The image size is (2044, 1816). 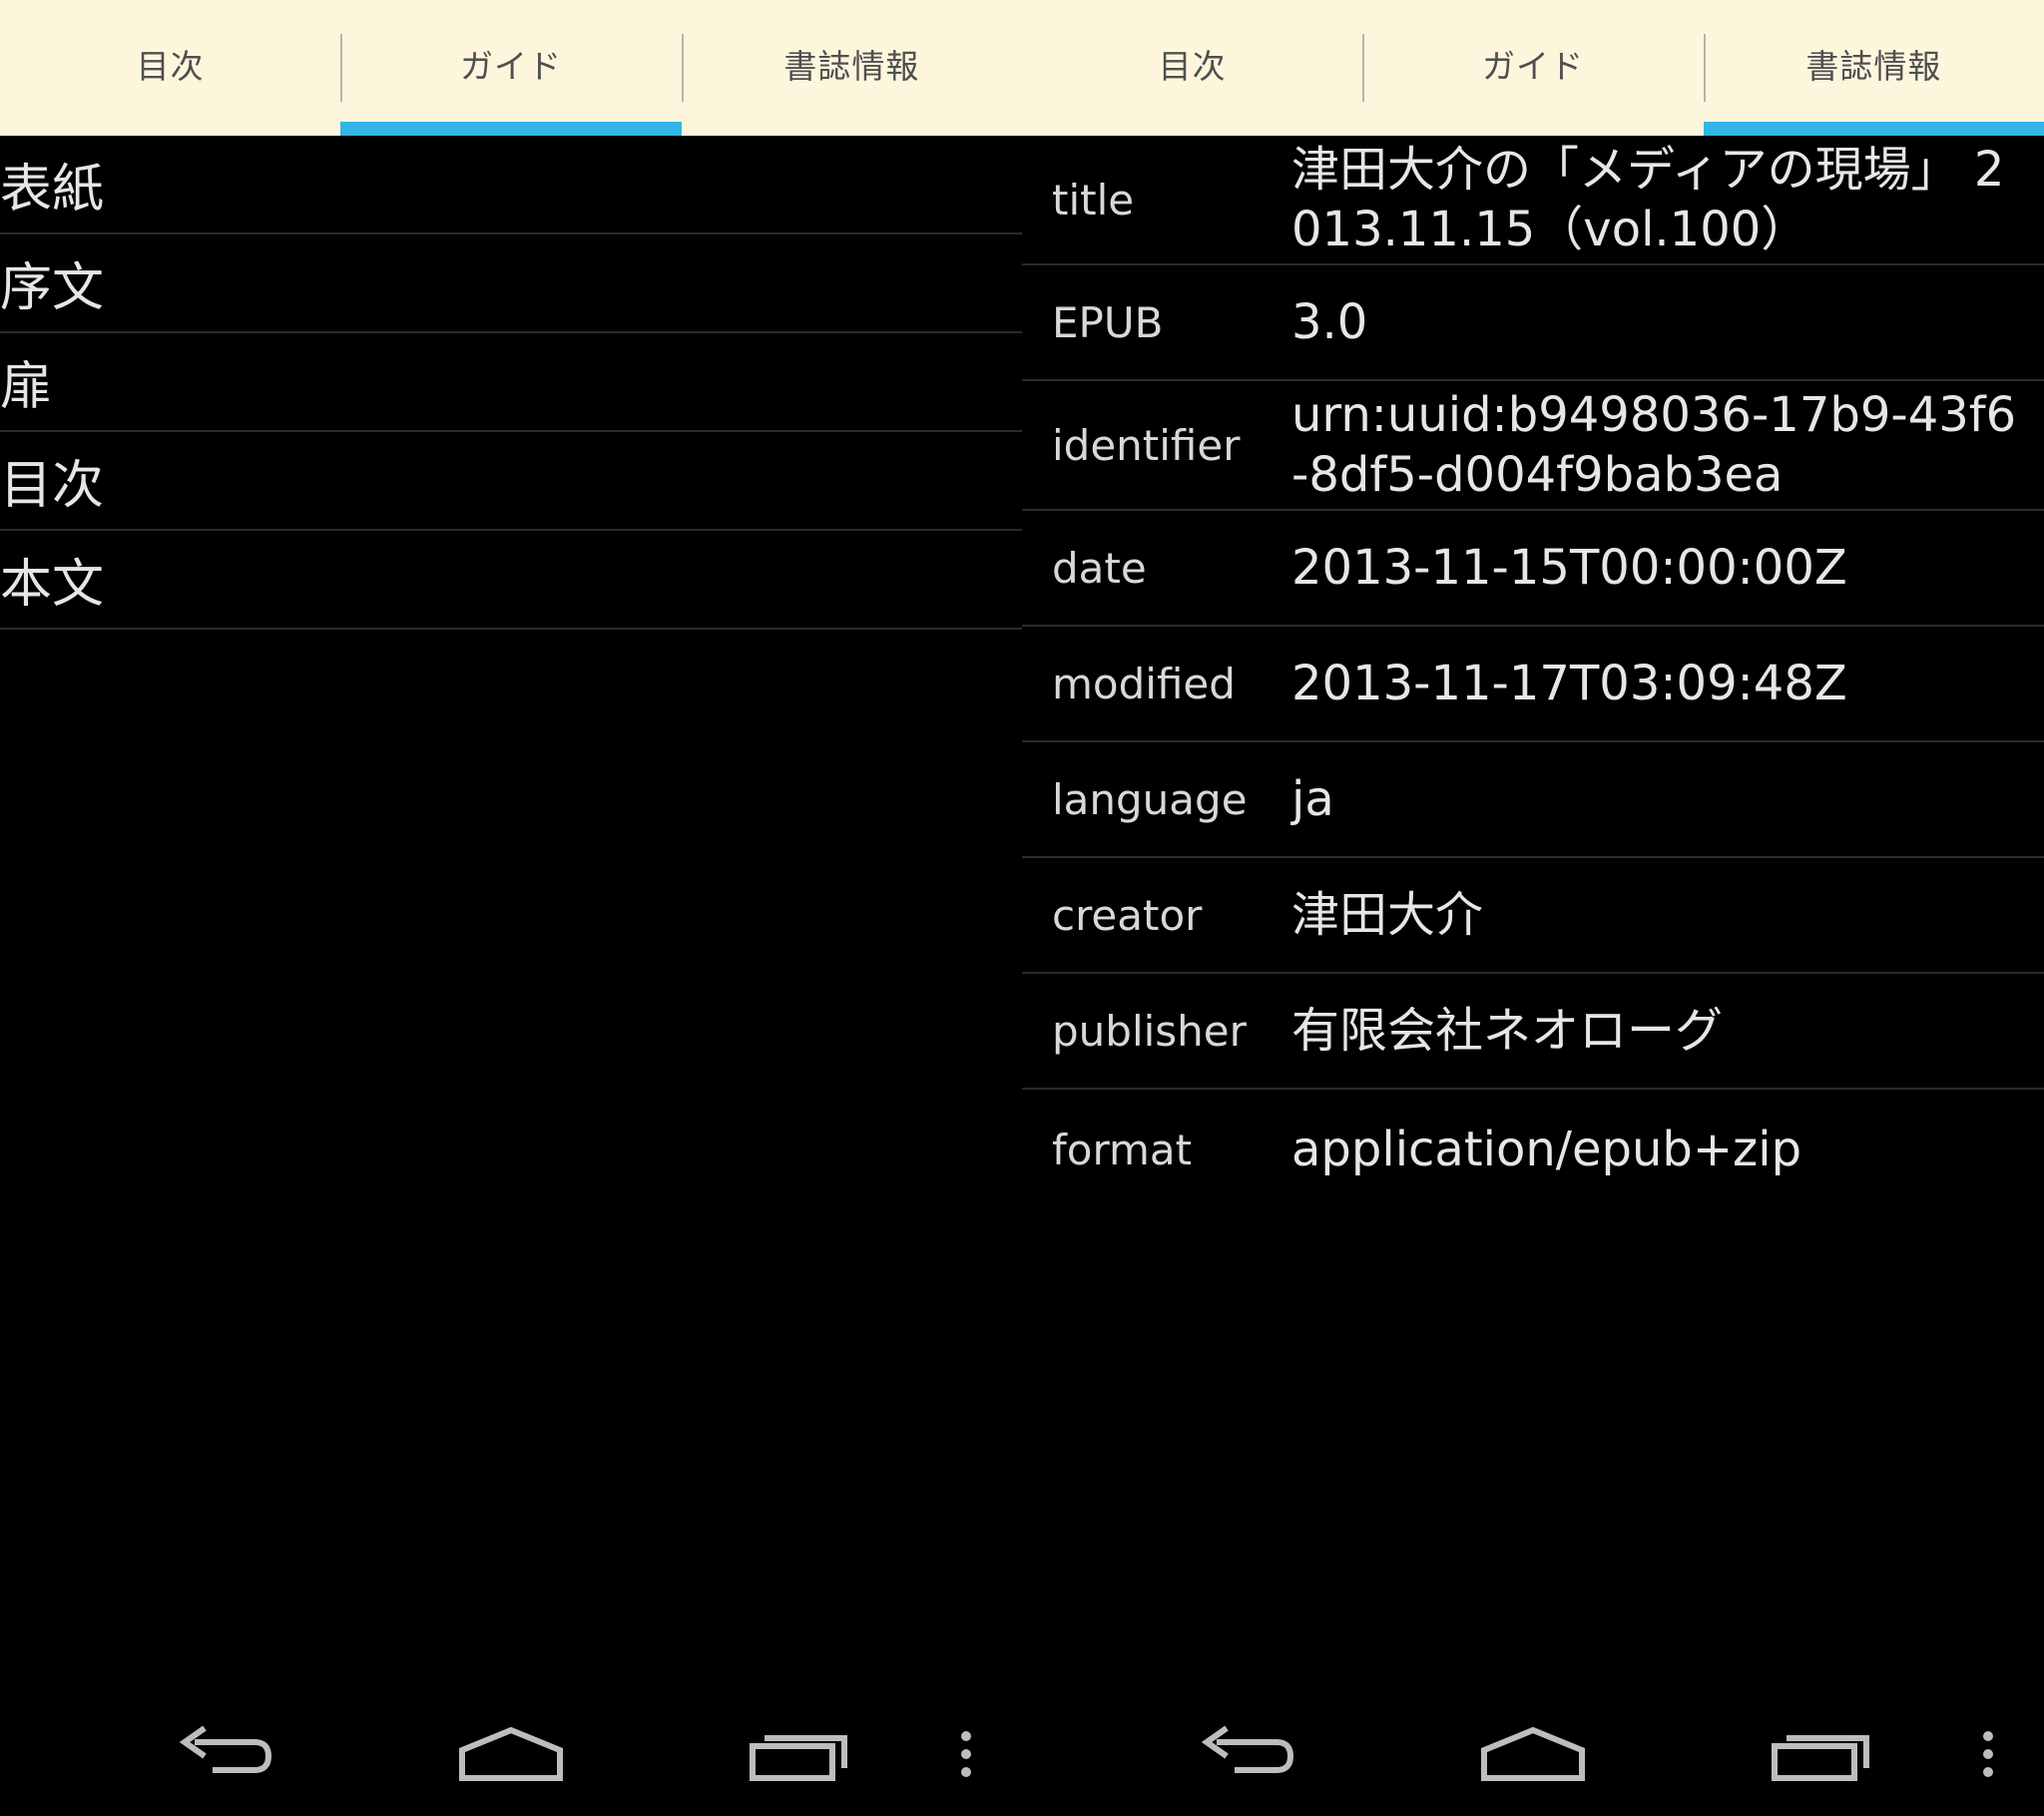 What do you see at coordinates (1387, 915) in the screenshot?
I see `metadata-value: 津田大介` at bounding box center [1387, 915].